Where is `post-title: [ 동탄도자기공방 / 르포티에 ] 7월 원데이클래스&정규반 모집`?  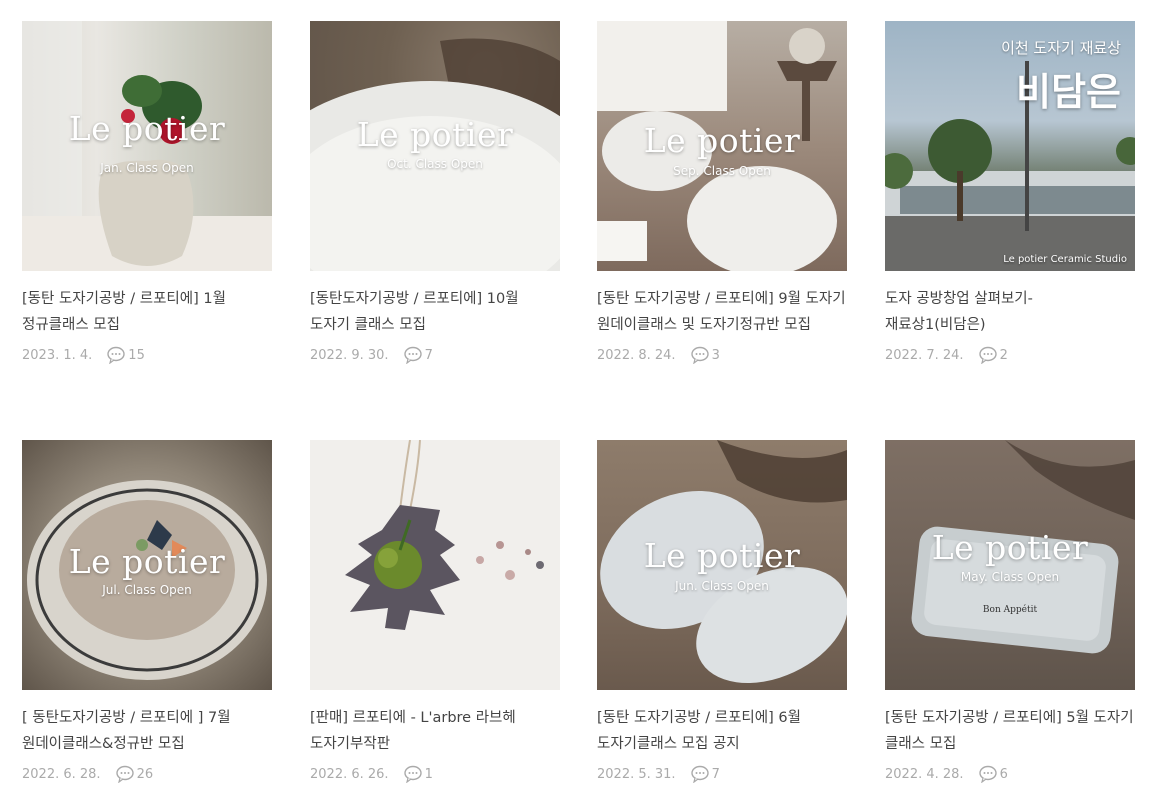
post-title: [ 동탄도자기공방 / 르포티에 ] 7월 원데이클래스&정규반 모집 is located at coordinates (147, 731).